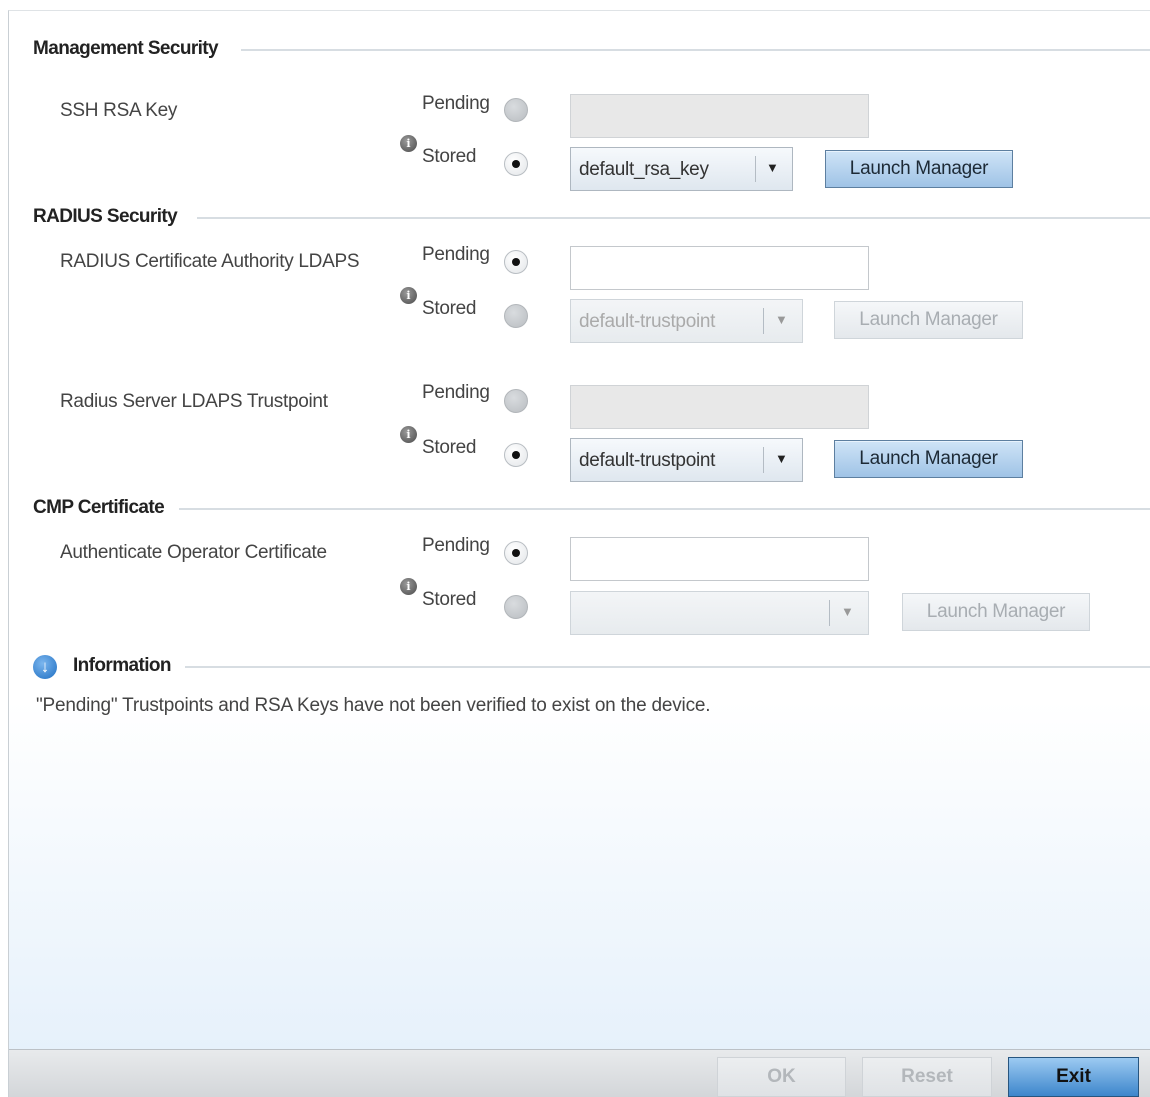 Image resolution: width=1150 pixels, height=1097 pixels. What do you see at coordinates (644, 169) in the screenshot?
I see `ssh-stored-select-value: default_rsa_key` at bounding box center [644, 169].